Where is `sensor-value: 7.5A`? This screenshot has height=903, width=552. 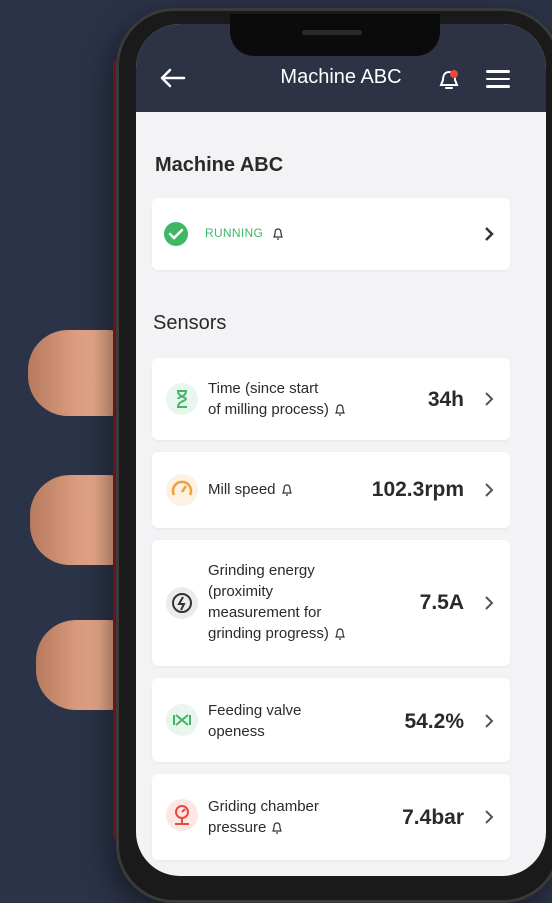 sensor-value: 7.5A is located at coordinates (441, 602).